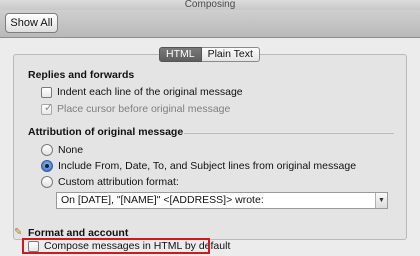 This screenshot has height=256, width=420. I want to click on tab-html: HTML, so click(180, 54).